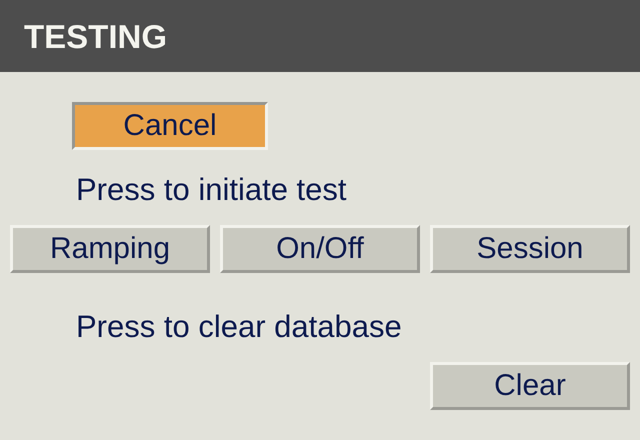  I want to click on instruction-text: Press to clear database, so click(239, 326).